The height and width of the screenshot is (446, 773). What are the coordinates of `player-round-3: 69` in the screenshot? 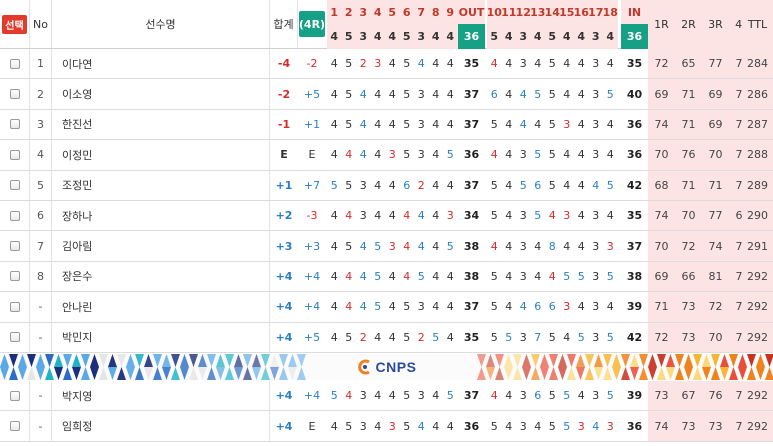 It's located at (715, 124).